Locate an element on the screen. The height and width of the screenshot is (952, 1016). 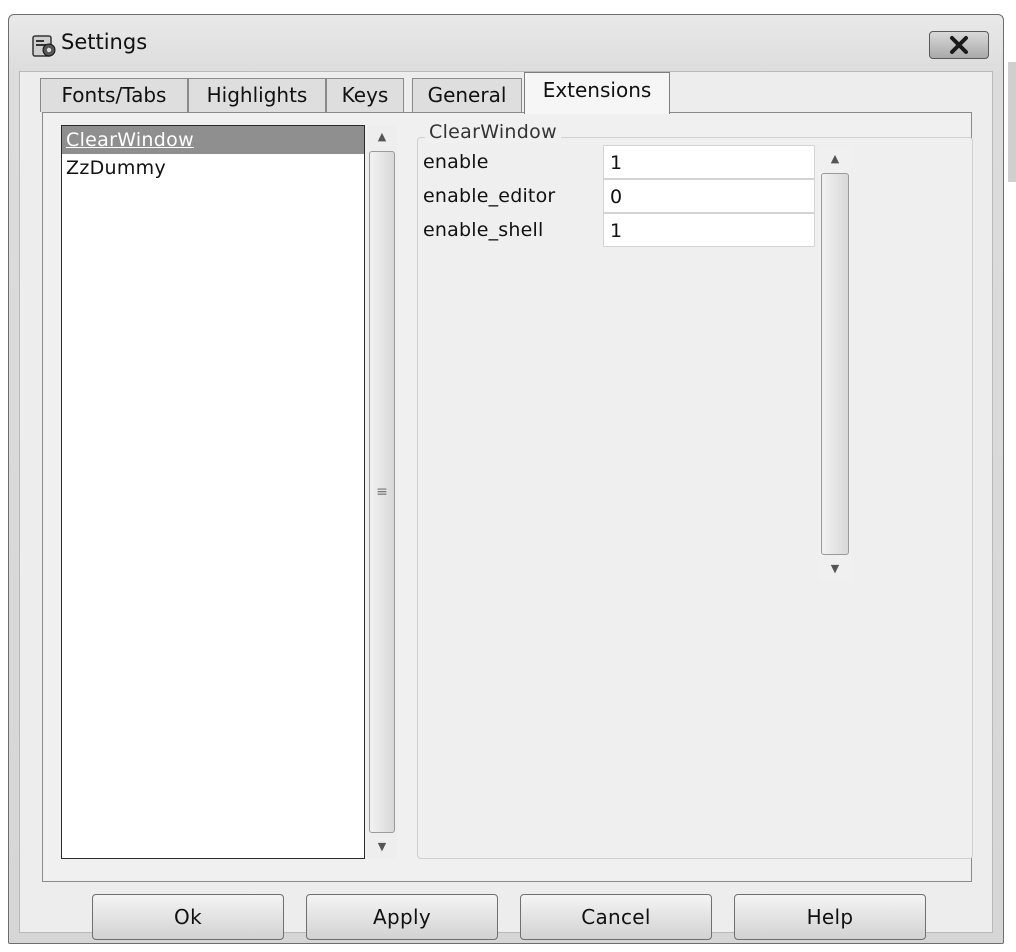
tab-keys: Keys is located at coordinates (365, 95).